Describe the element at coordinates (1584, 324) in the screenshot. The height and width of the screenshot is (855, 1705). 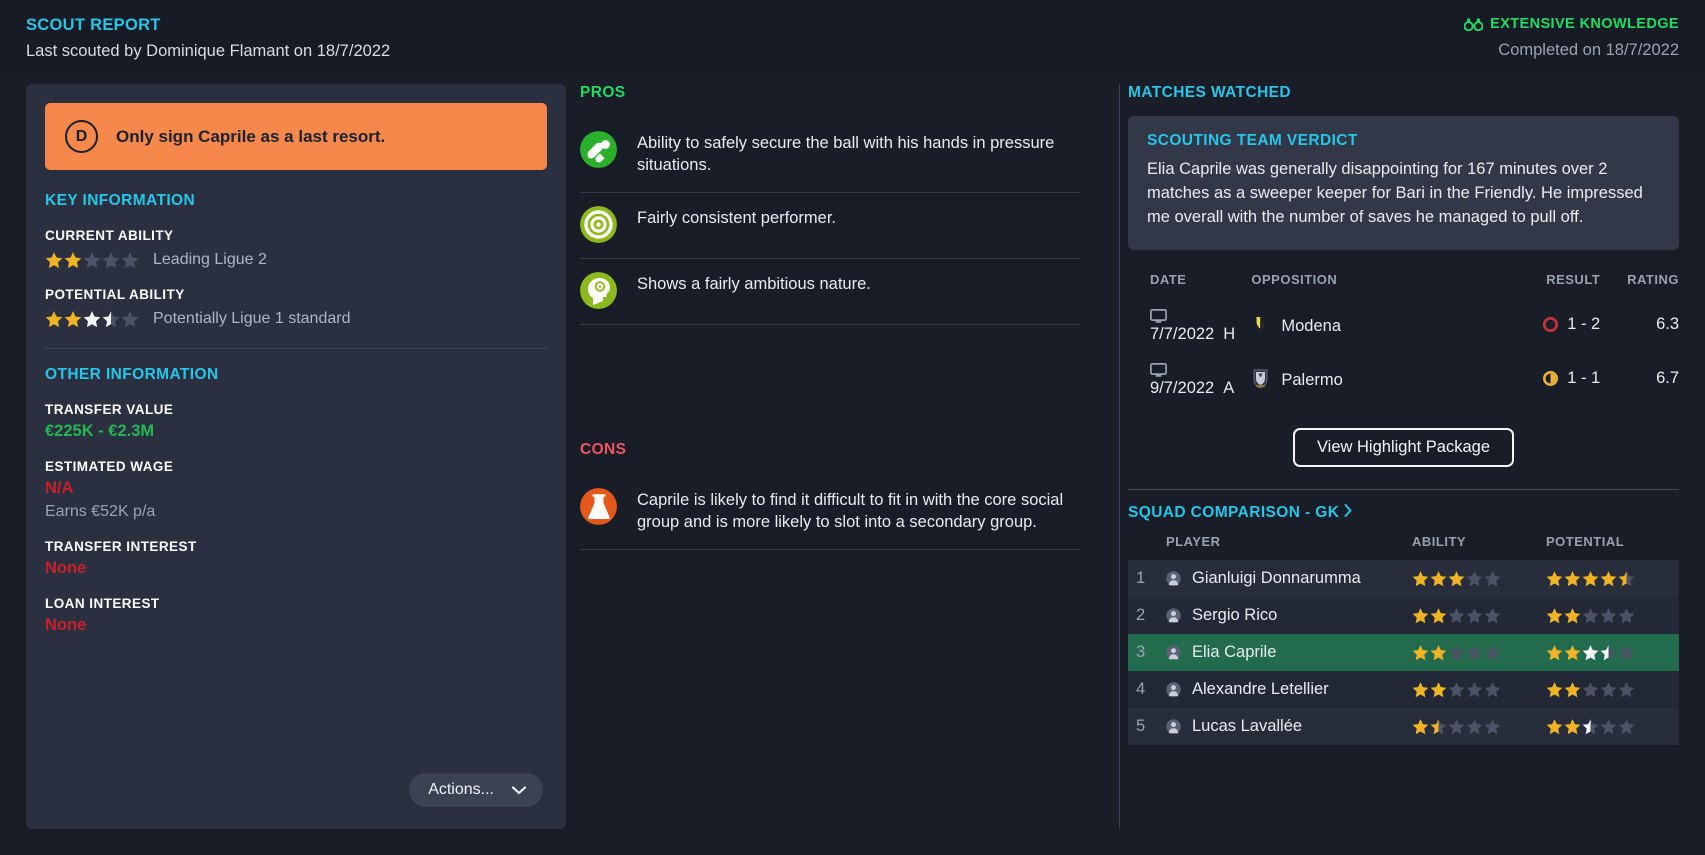
I see `match-result: 1 - 2` at that location.